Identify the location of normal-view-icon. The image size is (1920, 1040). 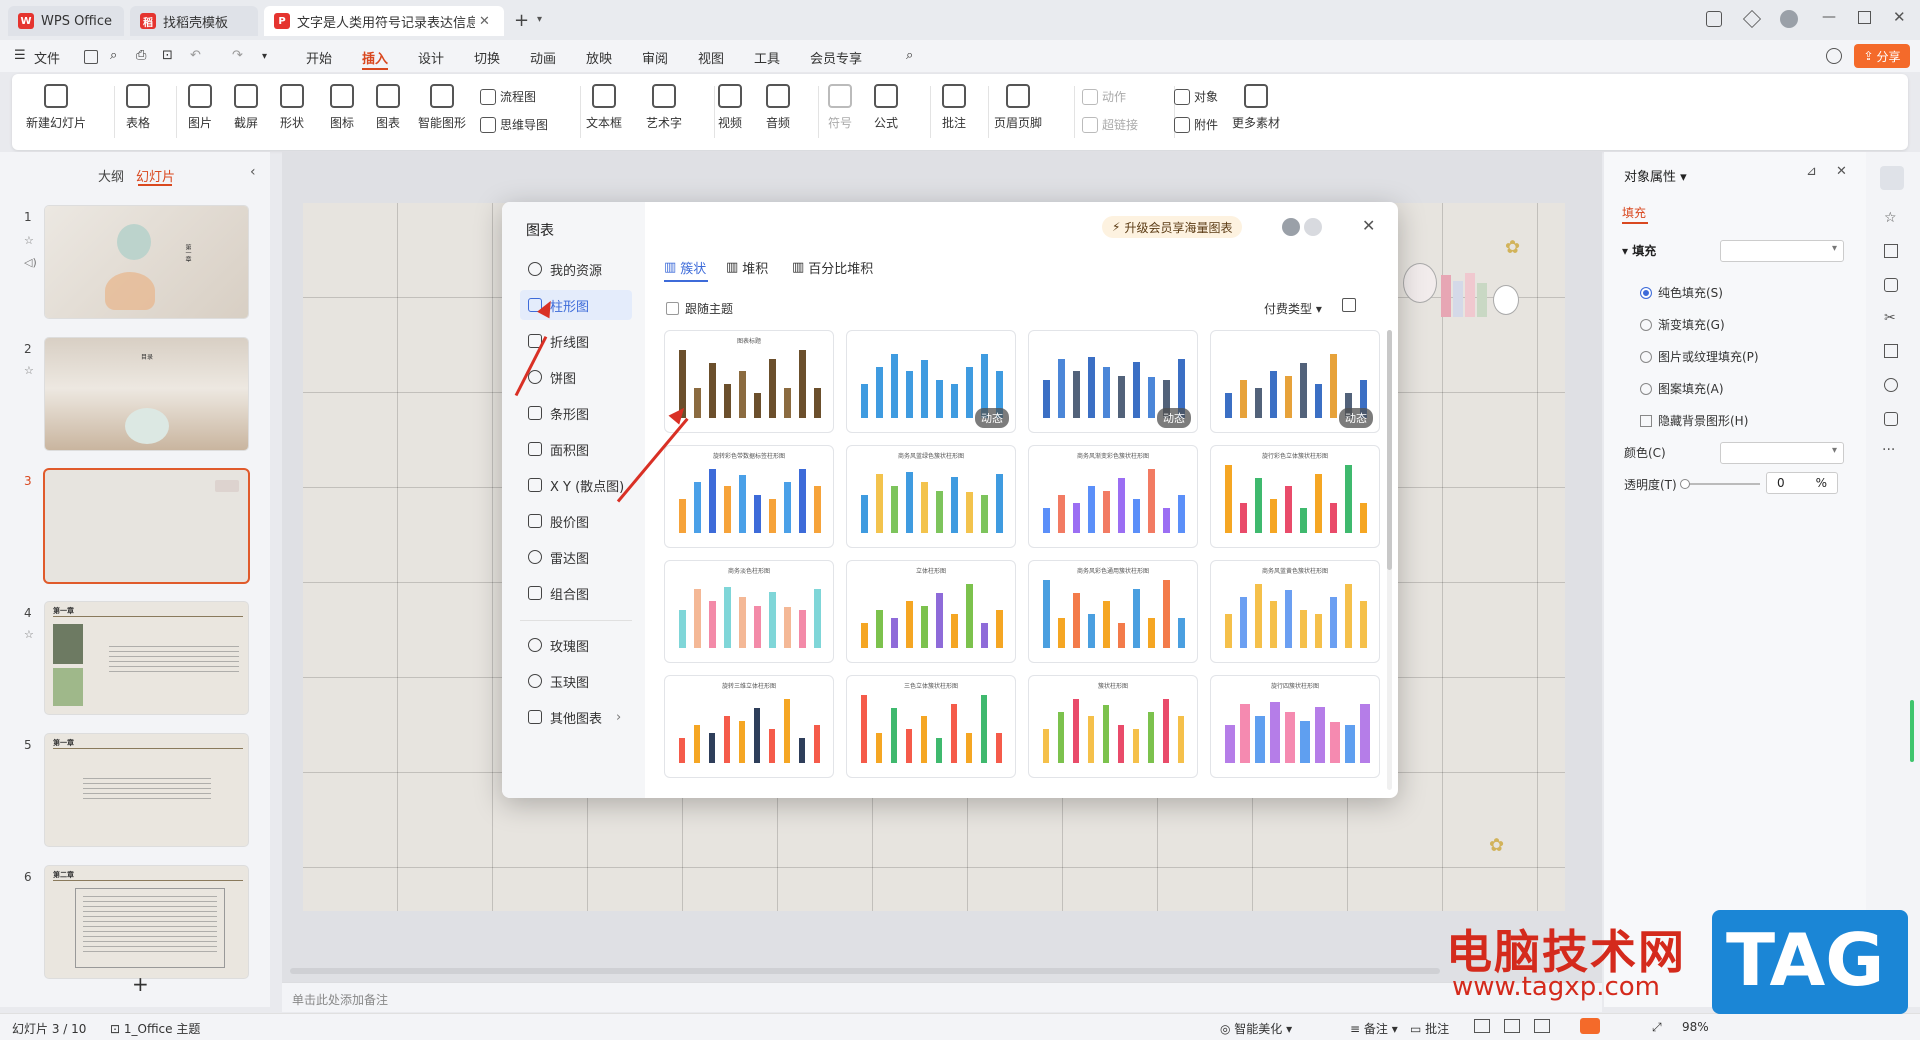
(1482, 1026).